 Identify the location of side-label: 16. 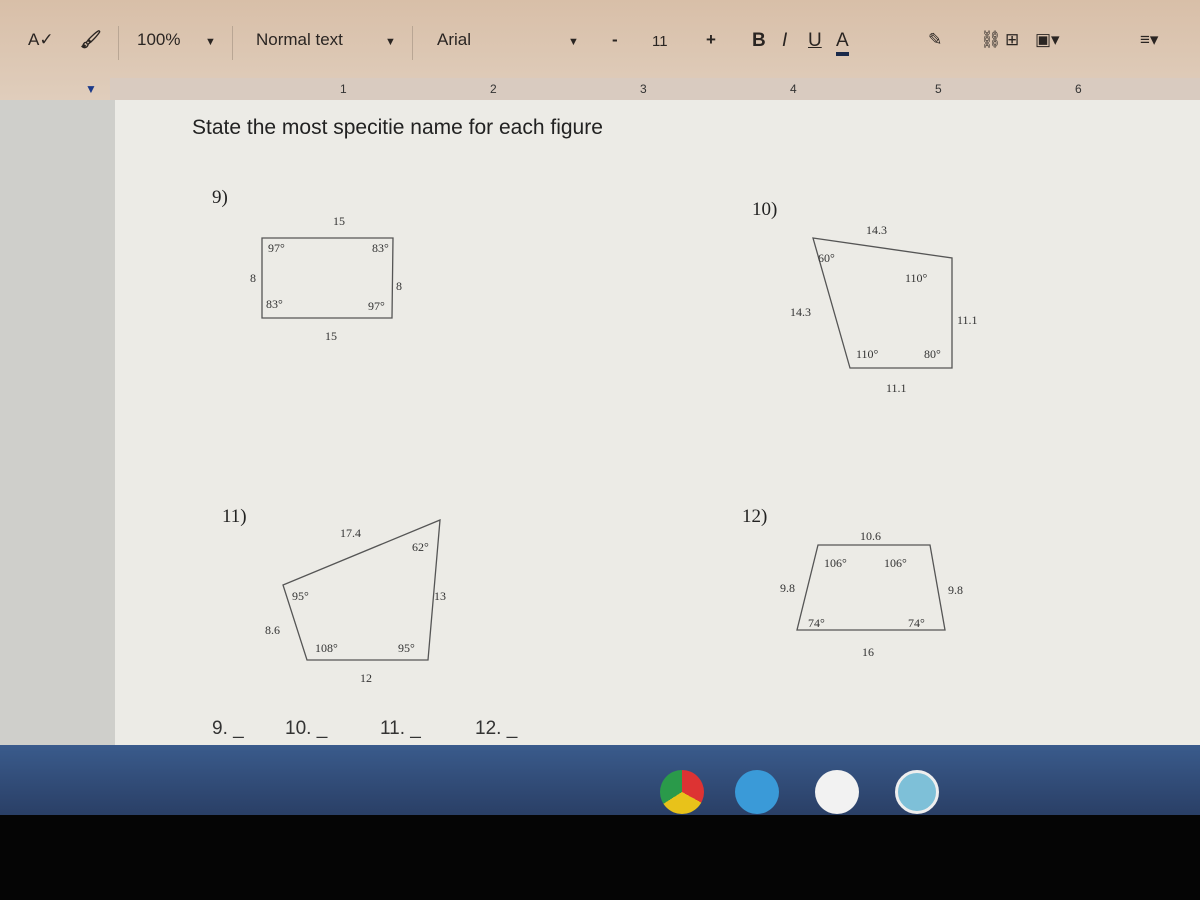
(868, 652).